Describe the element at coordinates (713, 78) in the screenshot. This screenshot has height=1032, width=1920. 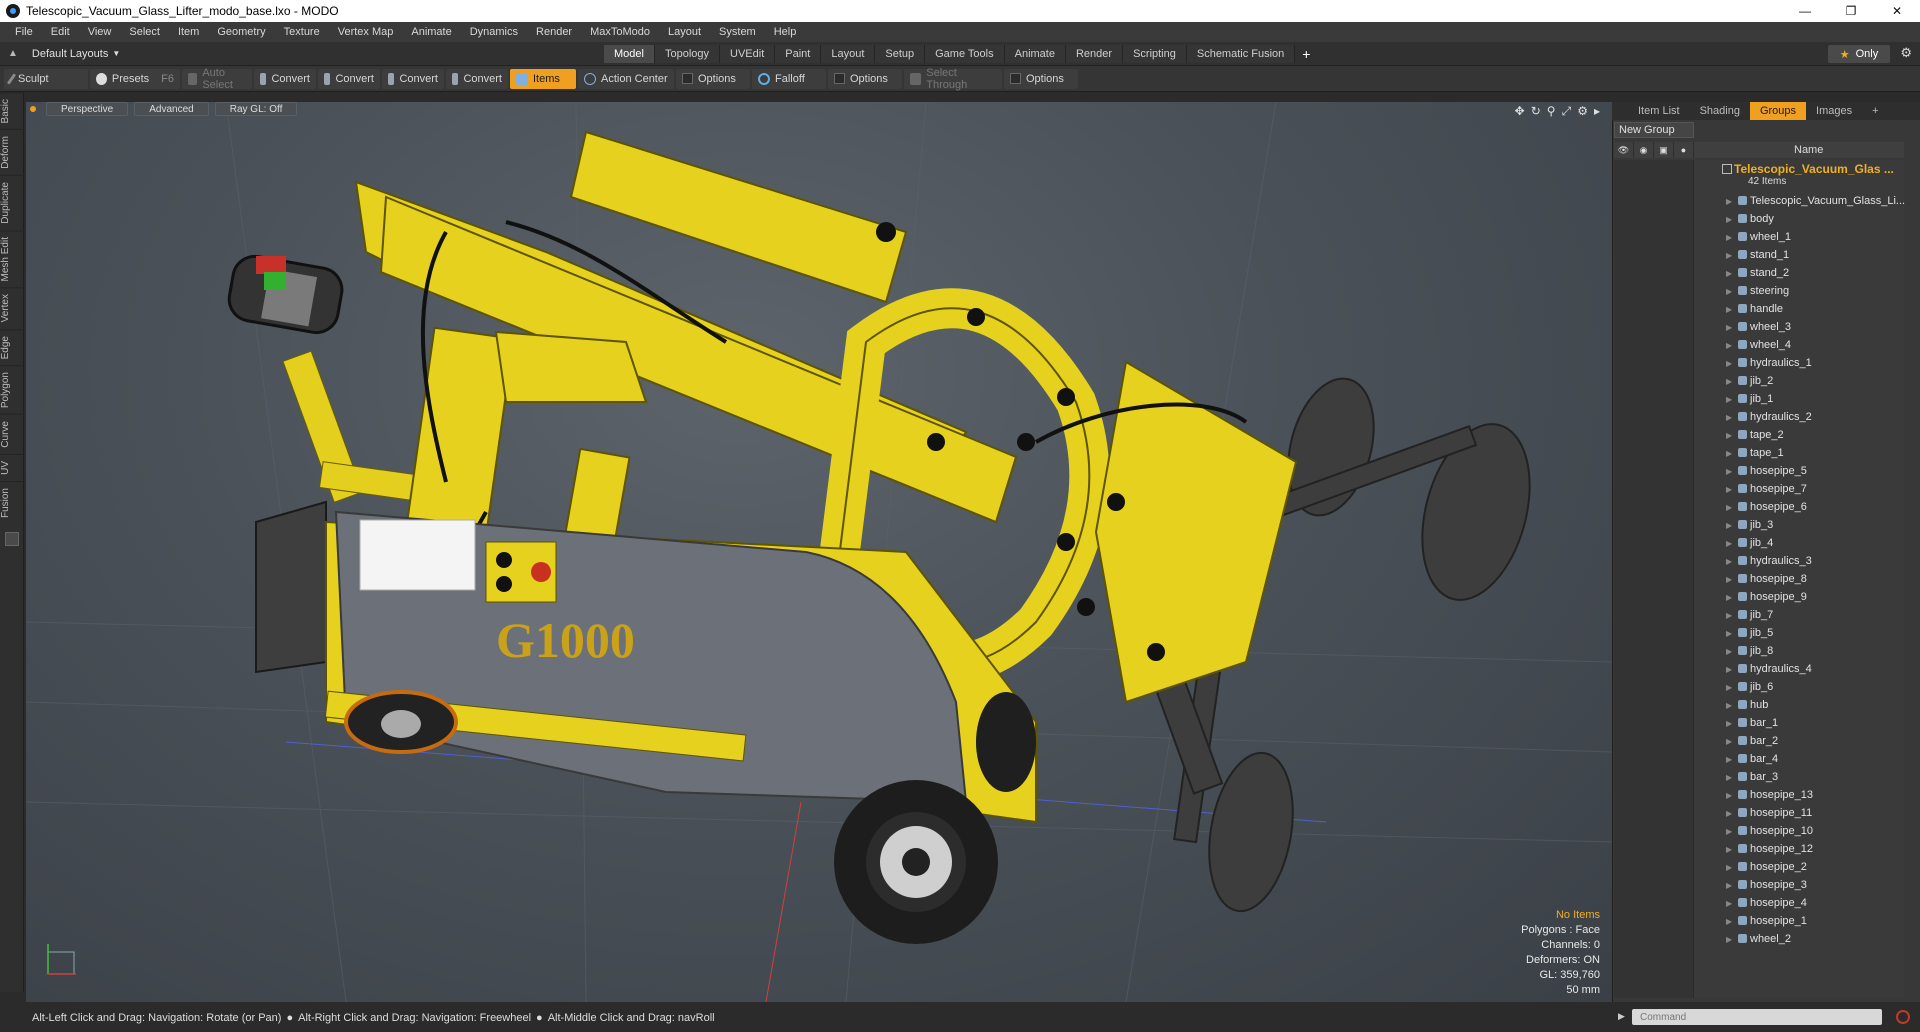
I see `action-center-options: Options` at that location.